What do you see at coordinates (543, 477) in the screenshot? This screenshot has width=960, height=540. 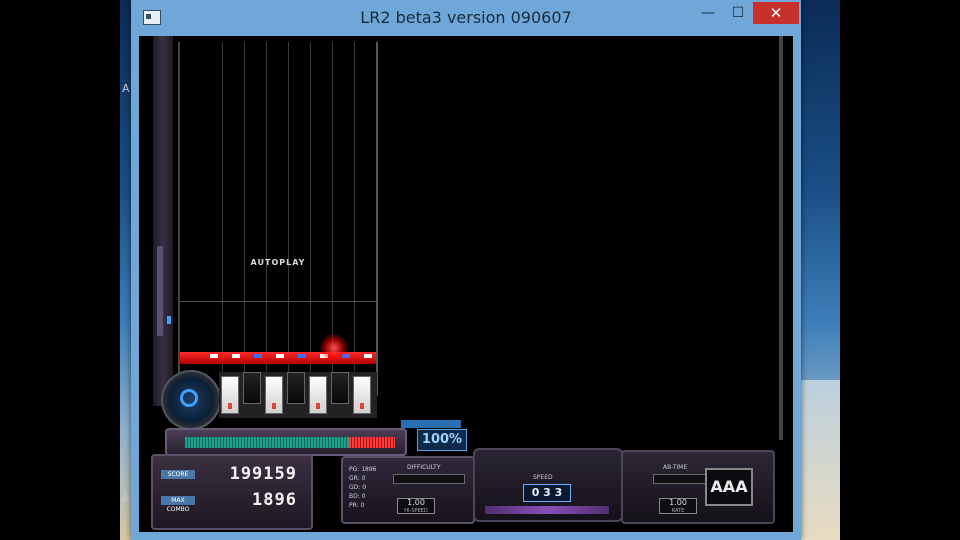 I see `speed-label: SPEED` at bounding box center [543, 477].